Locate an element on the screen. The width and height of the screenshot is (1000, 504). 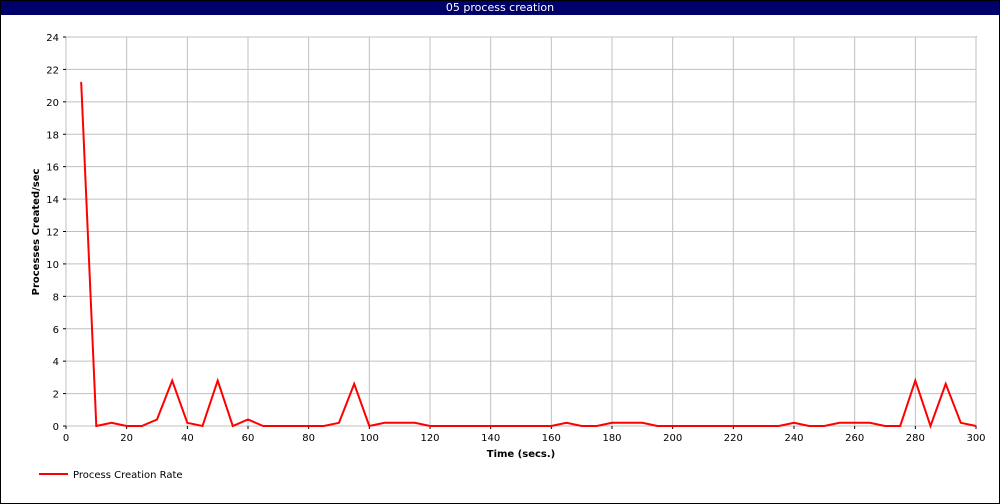
y-axis-title: Processes Created/sec is located at coordinates (36, 232).